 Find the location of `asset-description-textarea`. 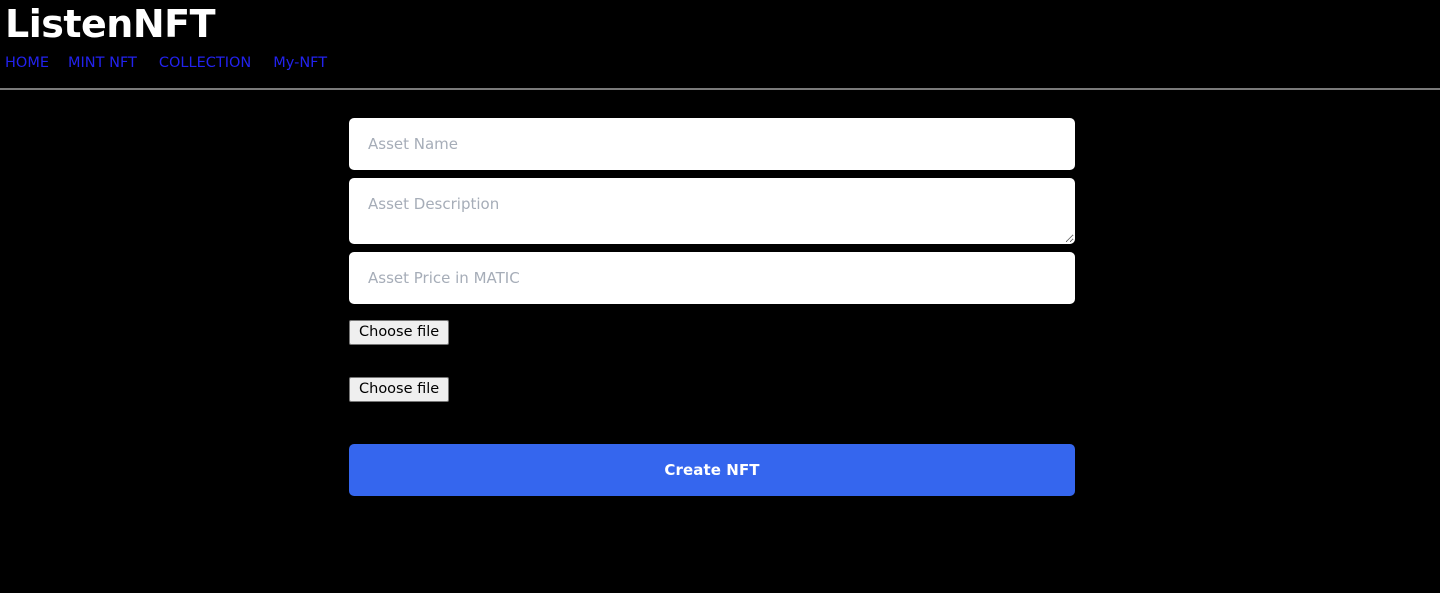

asset-description-textarea is located at coordinates (712, 211).